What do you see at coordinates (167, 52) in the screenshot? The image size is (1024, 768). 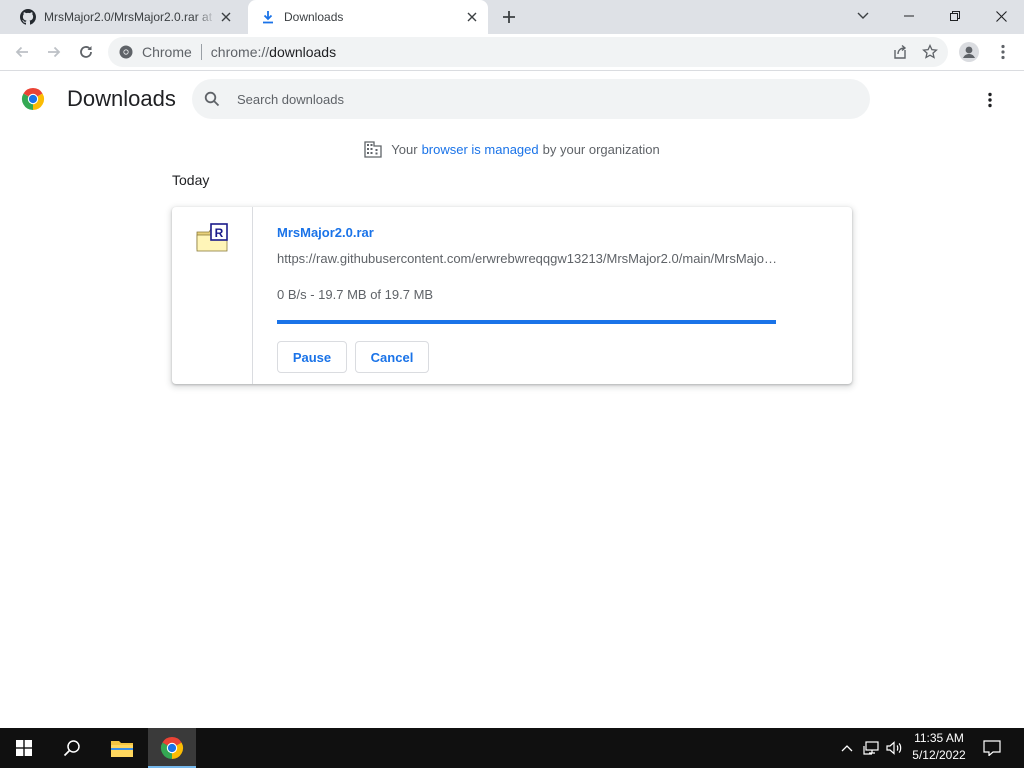 I see `omnibox-chrome-label: Chrome` at bounding box center [167, 52].